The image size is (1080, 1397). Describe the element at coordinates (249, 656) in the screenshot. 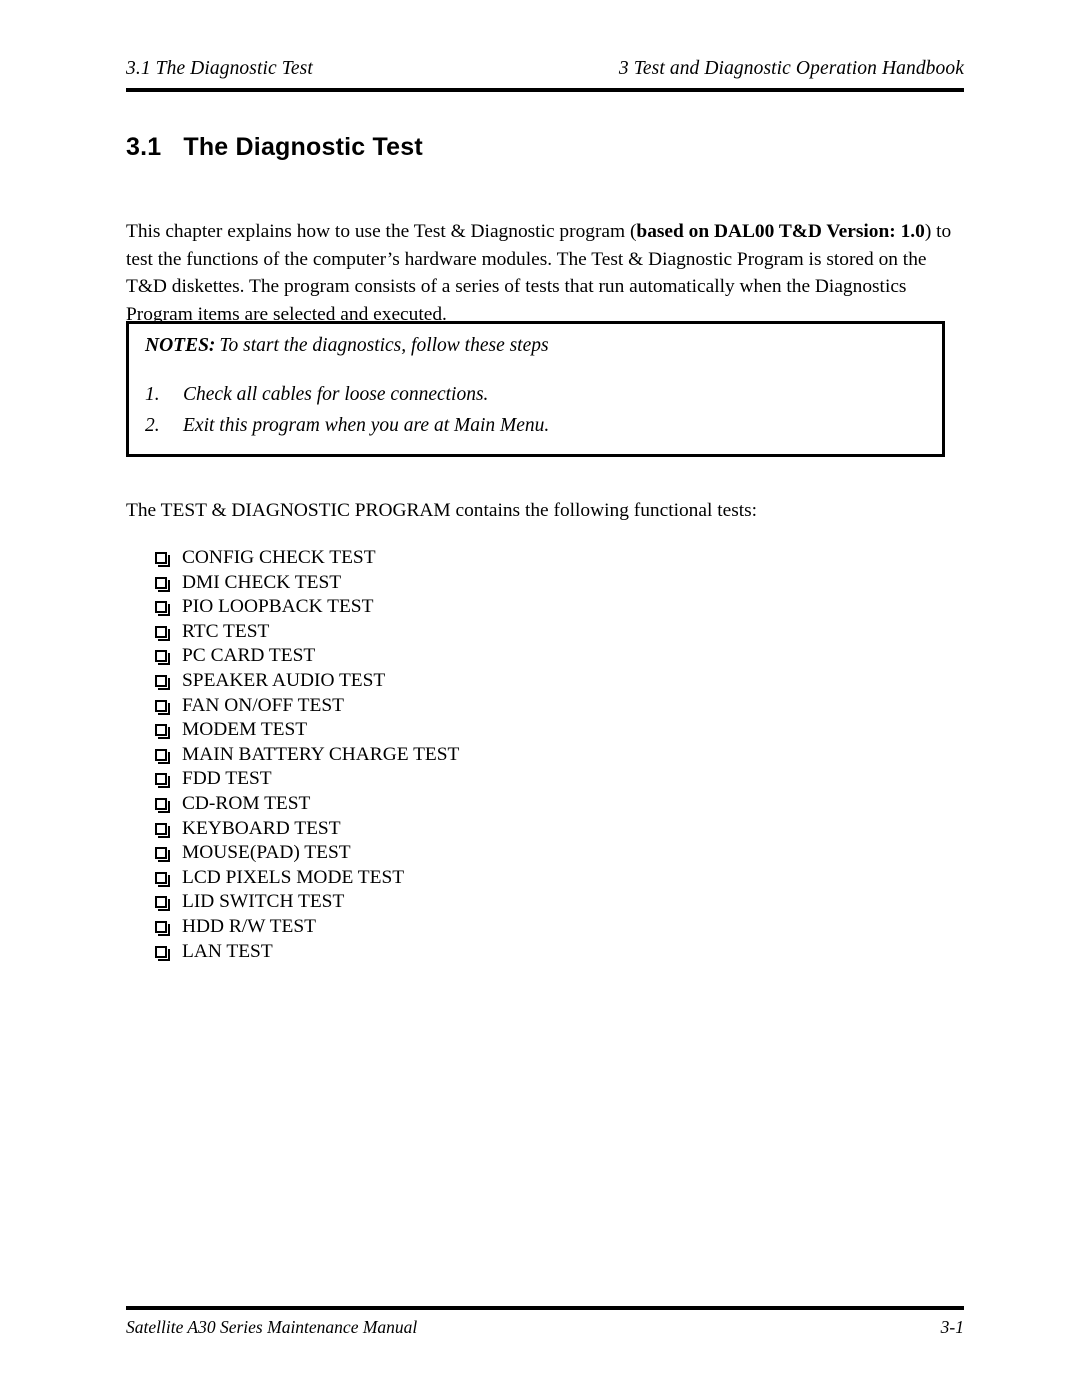

I see `test-name: PC CARD TEST` at that location.